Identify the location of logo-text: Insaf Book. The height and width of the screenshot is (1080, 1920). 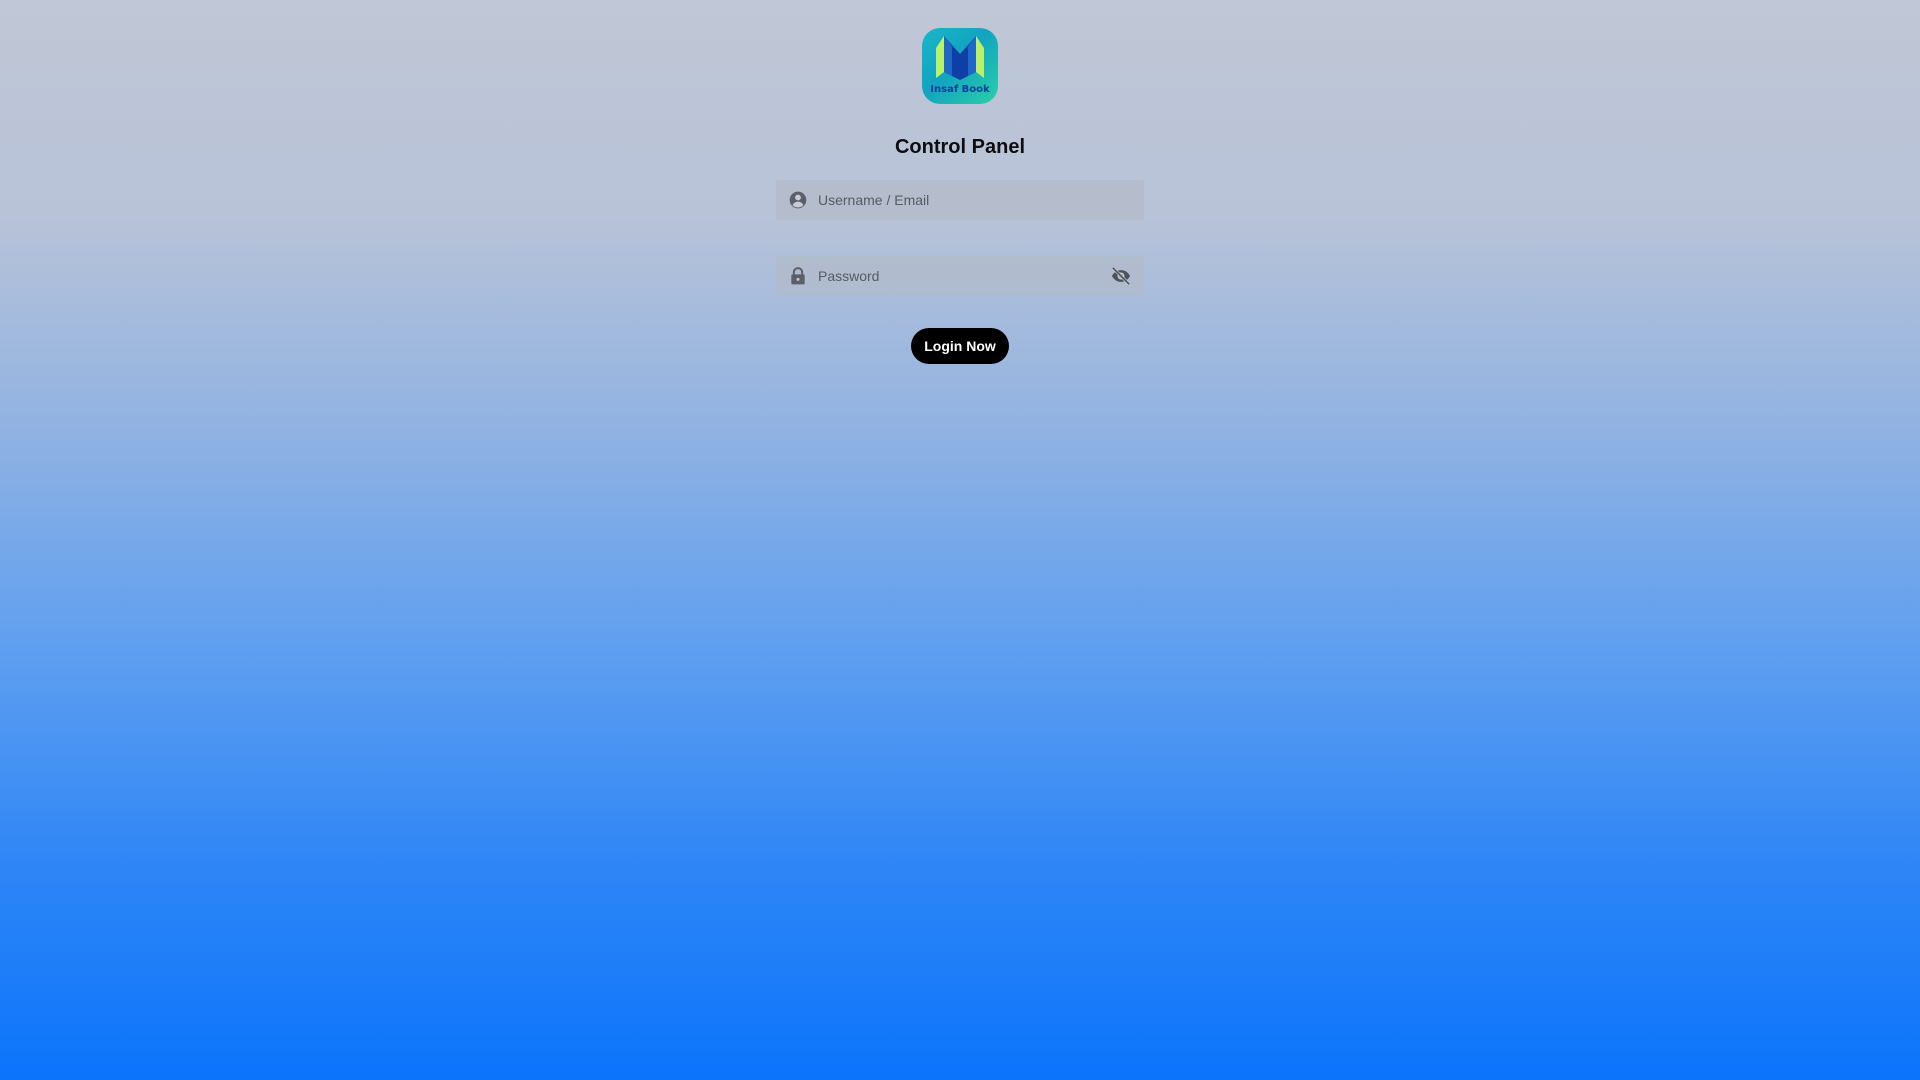
(960, 89).